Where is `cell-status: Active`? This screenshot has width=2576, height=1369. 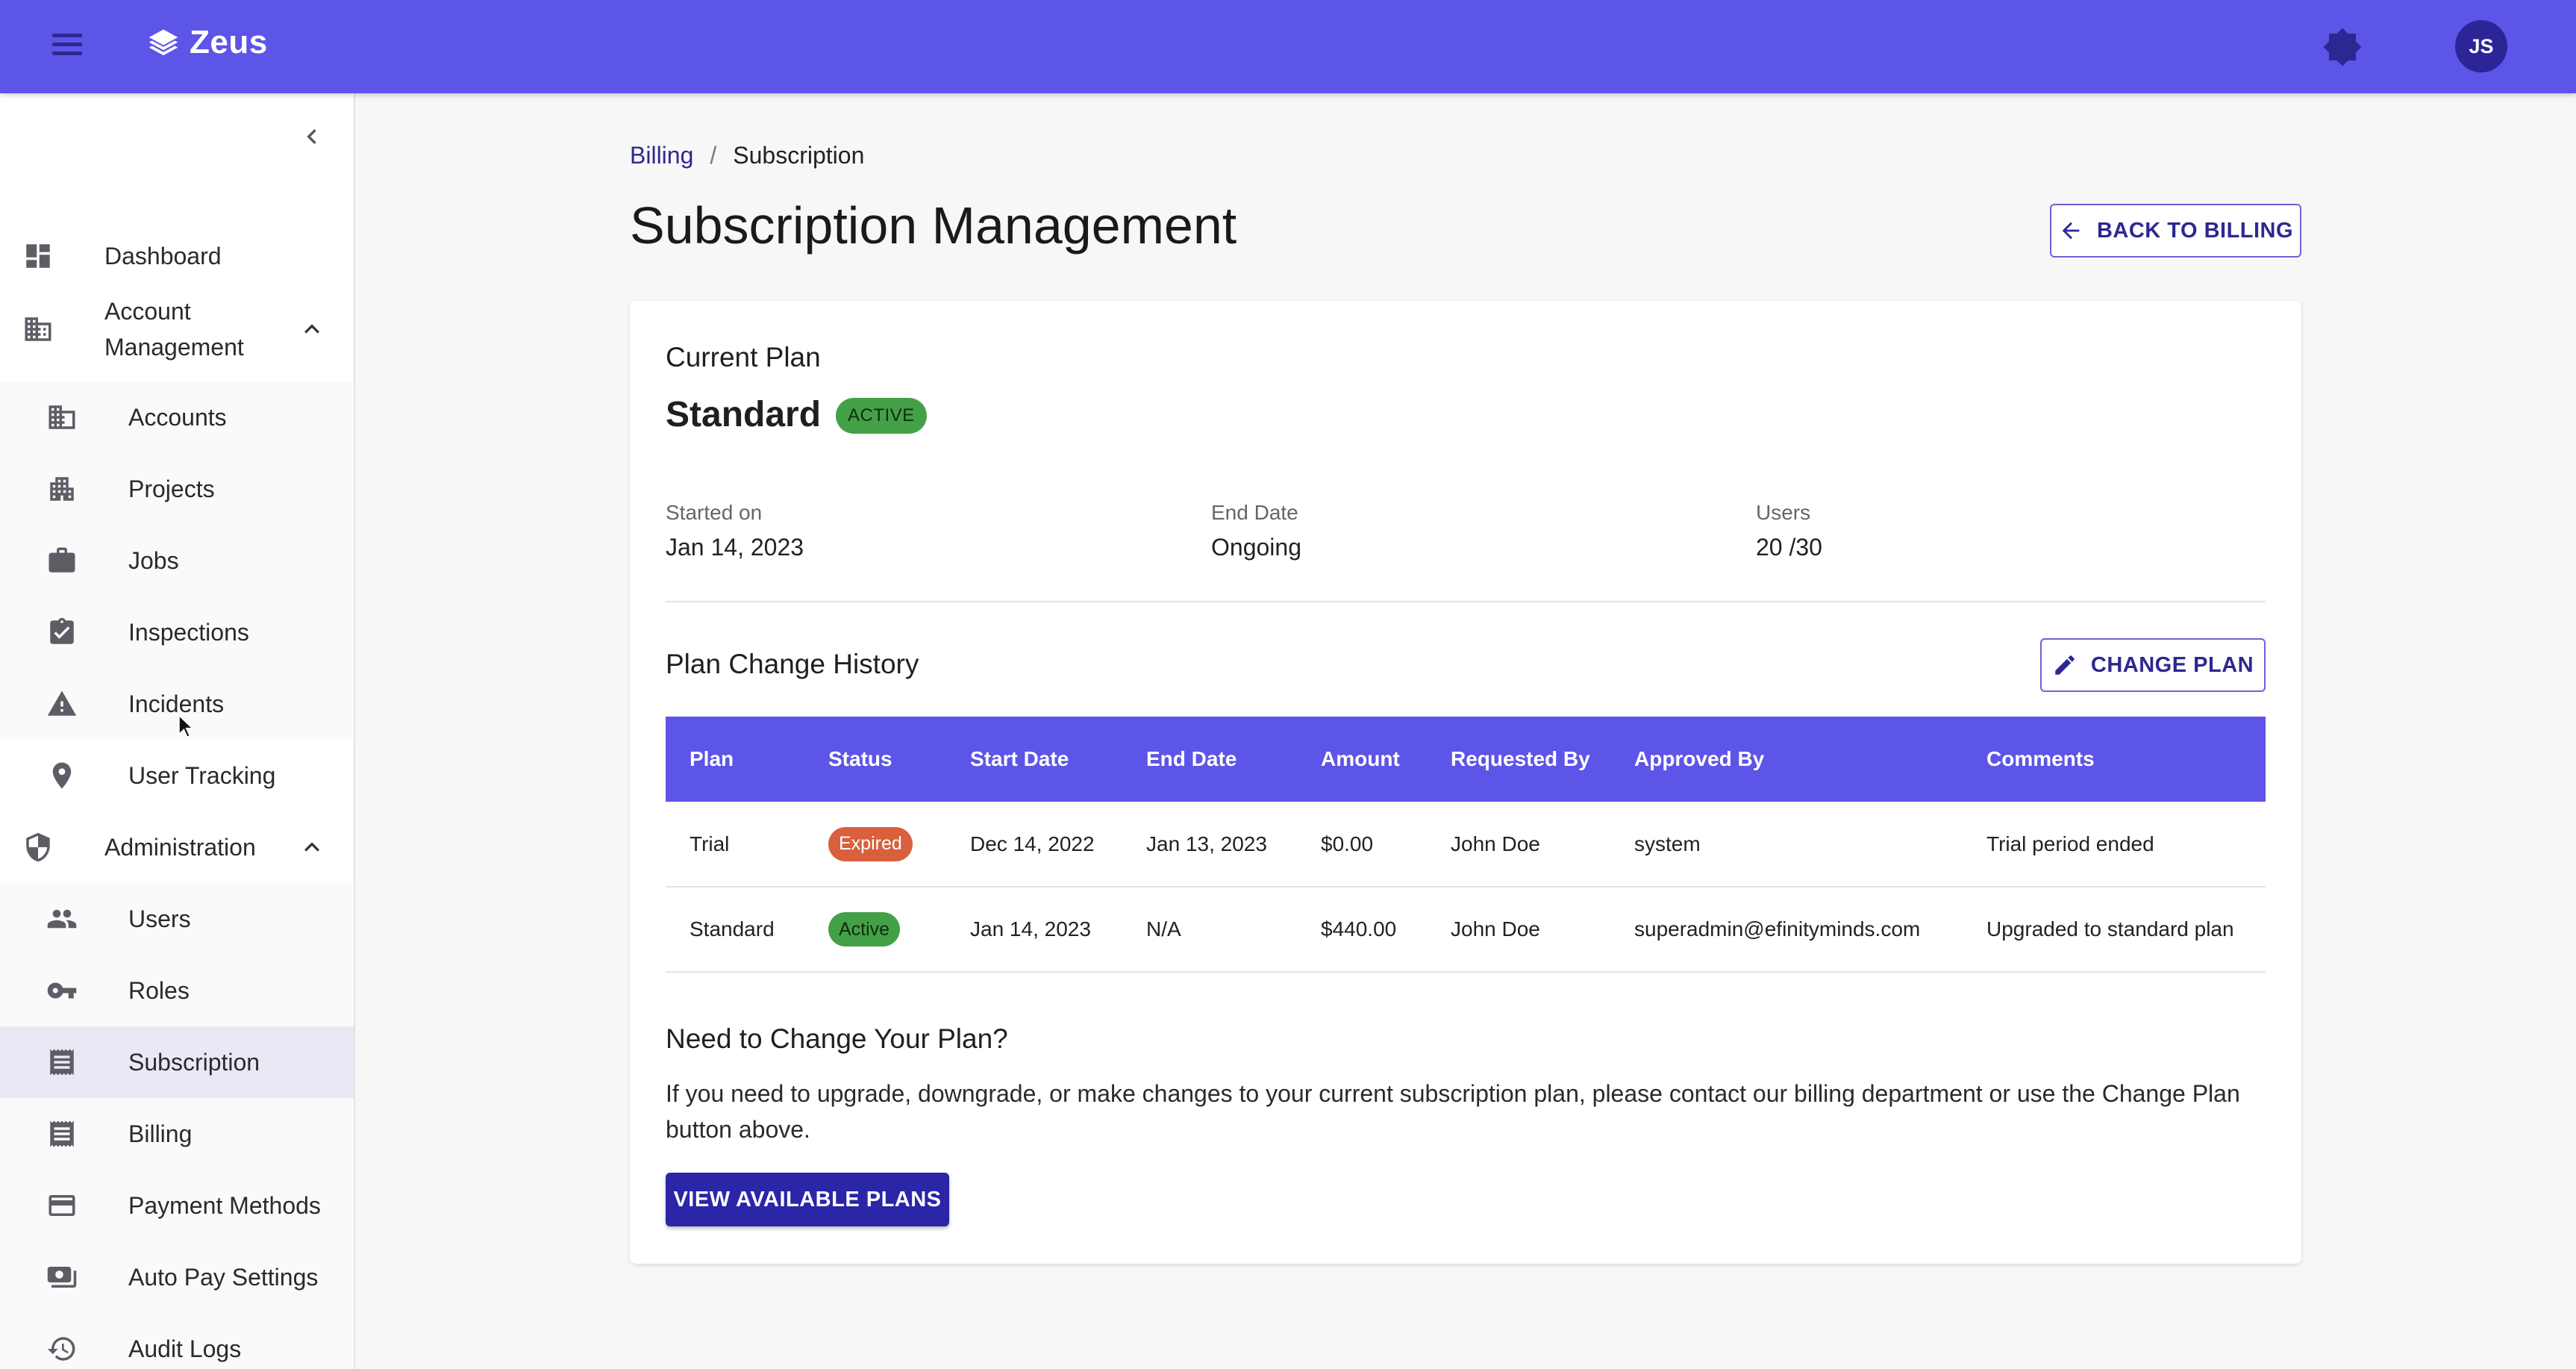
cell-status: Active is located at coordinates (875, 930).